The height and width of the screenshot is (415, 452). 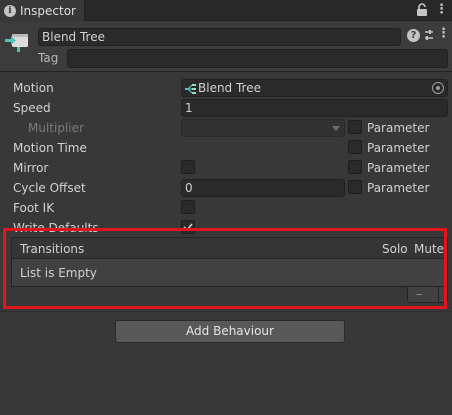 What do you see at coordinates (413, 35) in the screenshot?
I see `help-icon: ?` at bounding box center [413, 35].